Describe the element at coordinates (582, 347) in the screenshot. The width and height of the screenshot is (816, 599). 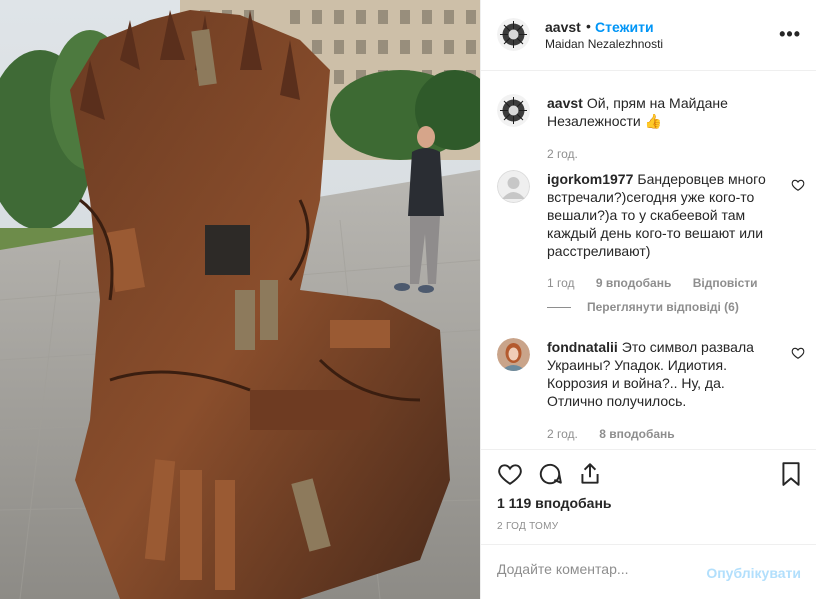
I see `comment-username: fondnatalii` at that location.